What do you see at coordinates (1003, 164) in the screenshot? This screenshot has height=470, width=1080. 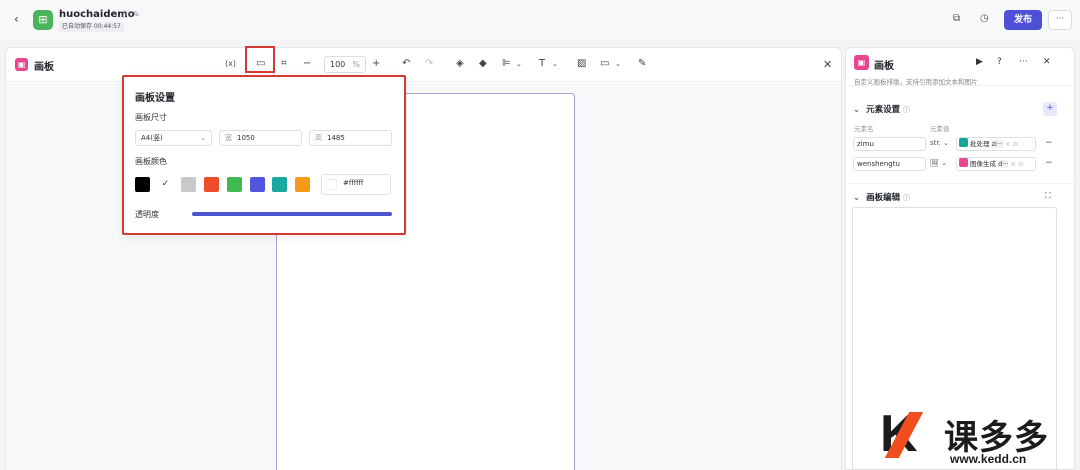 I see `value-ref: d···` at bounding box center [1003, 164].